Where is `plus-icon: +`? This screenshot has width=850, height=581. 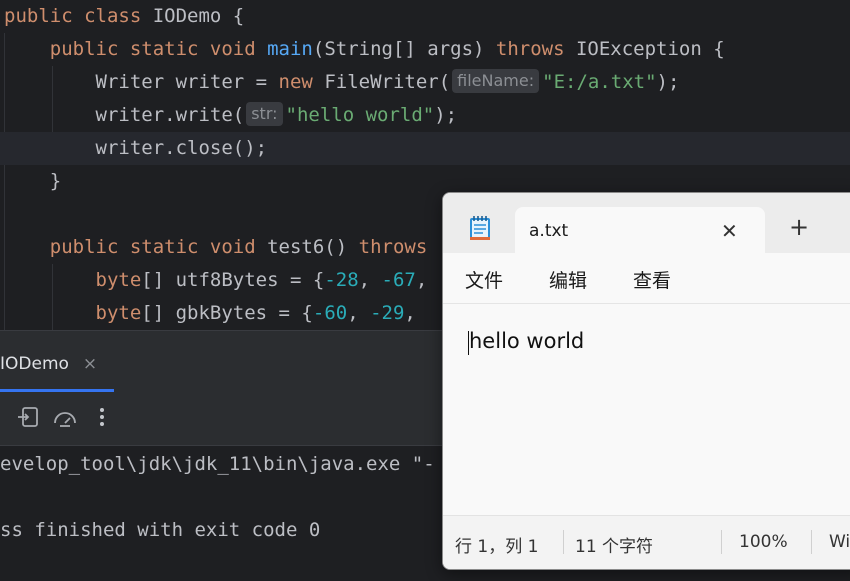
plus-icon: + is located at coordinates (799, 227).